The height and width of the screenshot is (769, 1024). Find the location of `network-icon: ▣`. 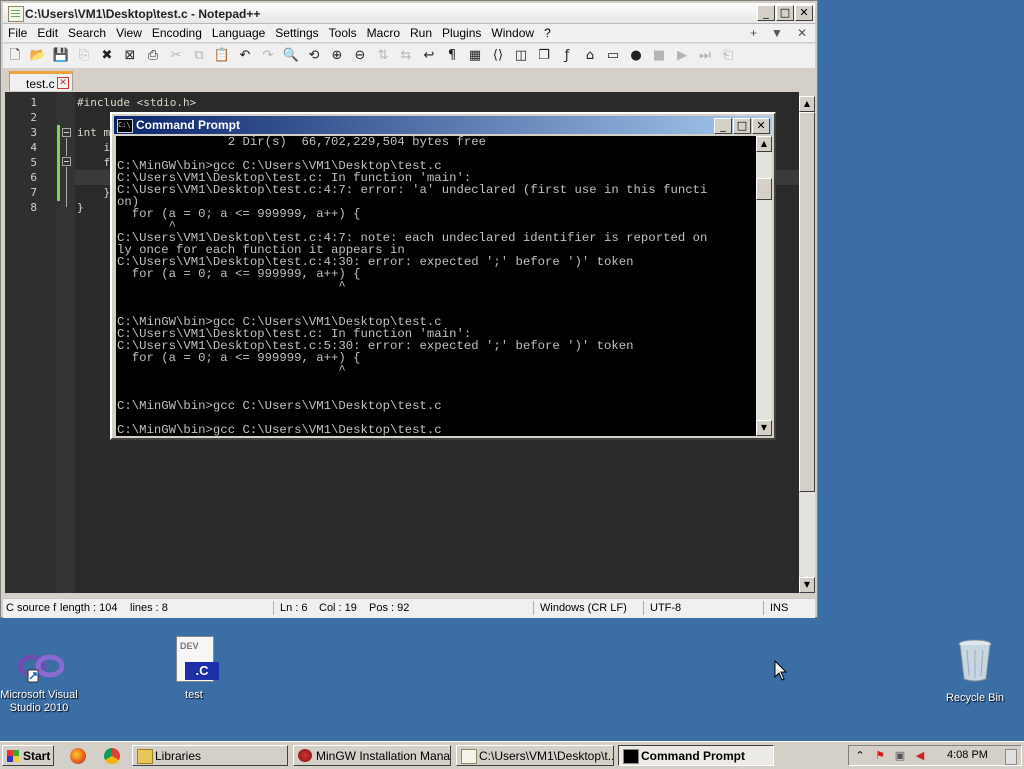

network-icon: ▣ is located at coordinates (900, 756).